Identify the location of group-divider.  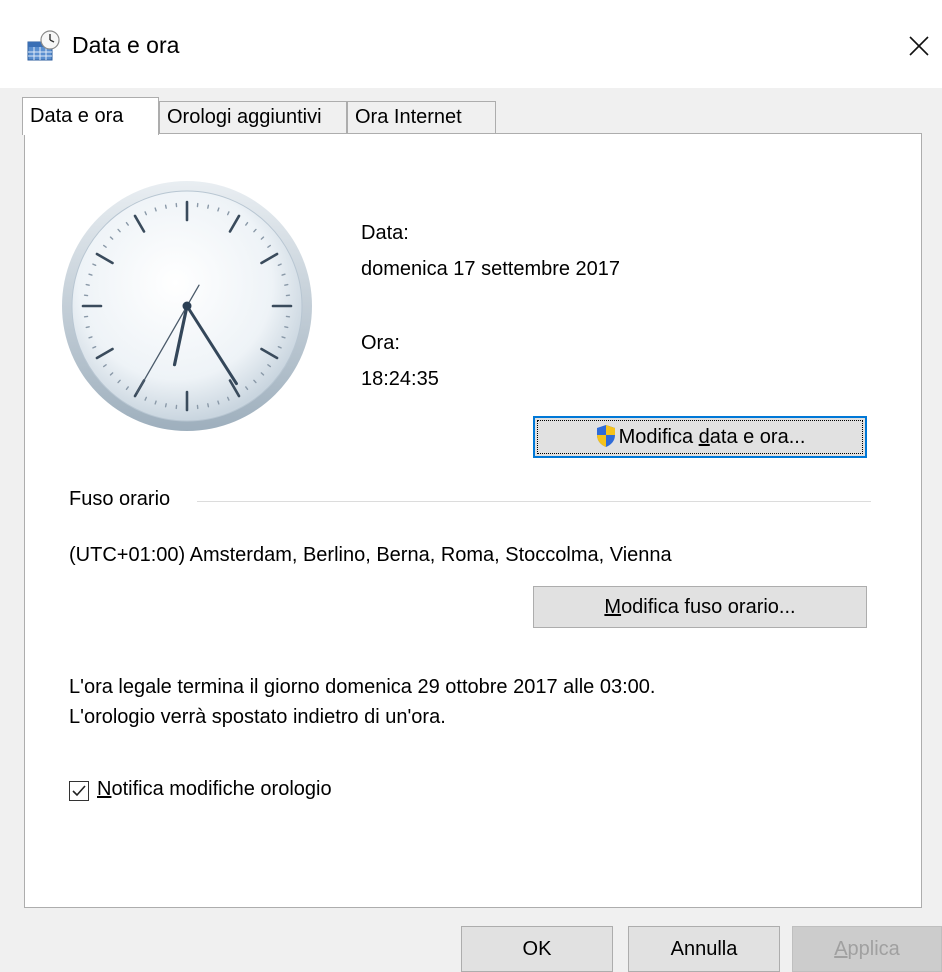
(534, 501).